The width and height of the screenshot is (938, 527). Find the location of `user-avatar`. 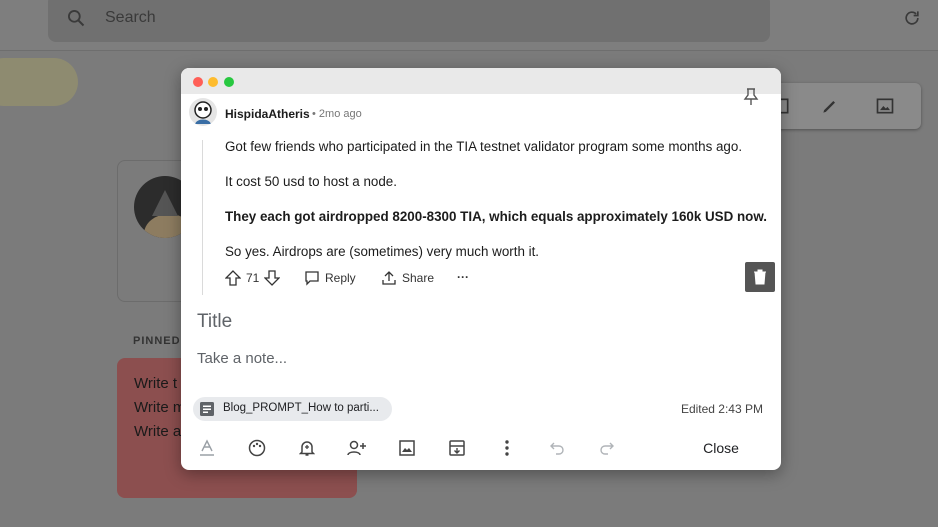

user-avatar is located at coordinates (203, 112).